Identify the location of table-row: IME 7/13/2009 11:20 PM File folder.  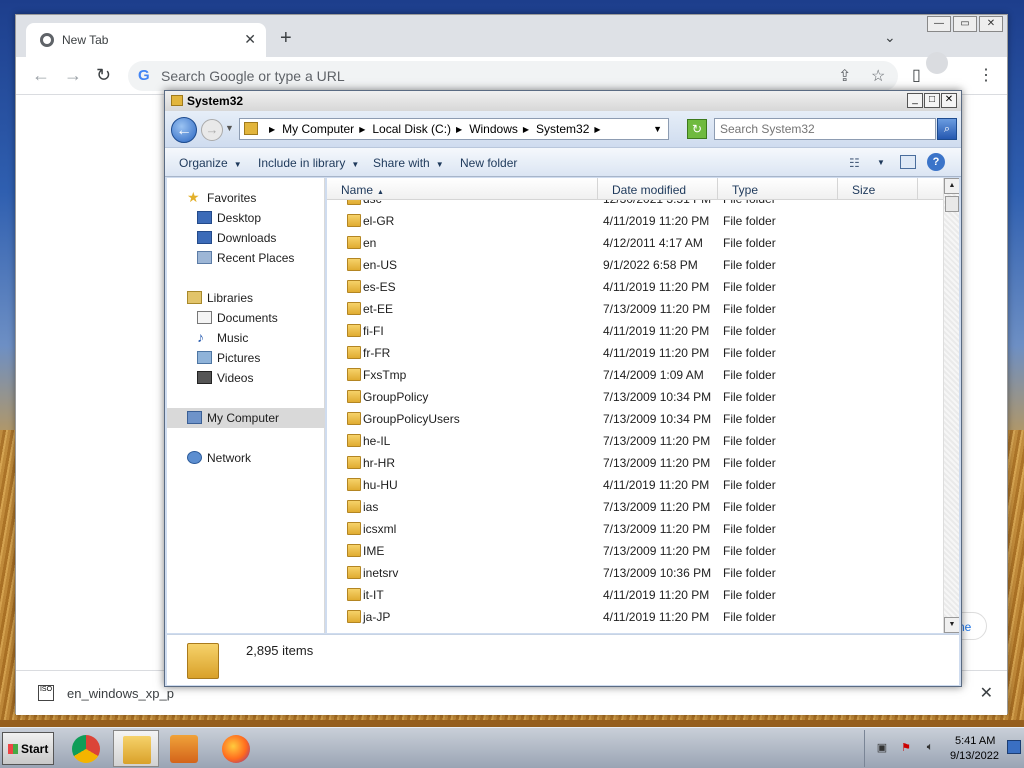
(635, 551).